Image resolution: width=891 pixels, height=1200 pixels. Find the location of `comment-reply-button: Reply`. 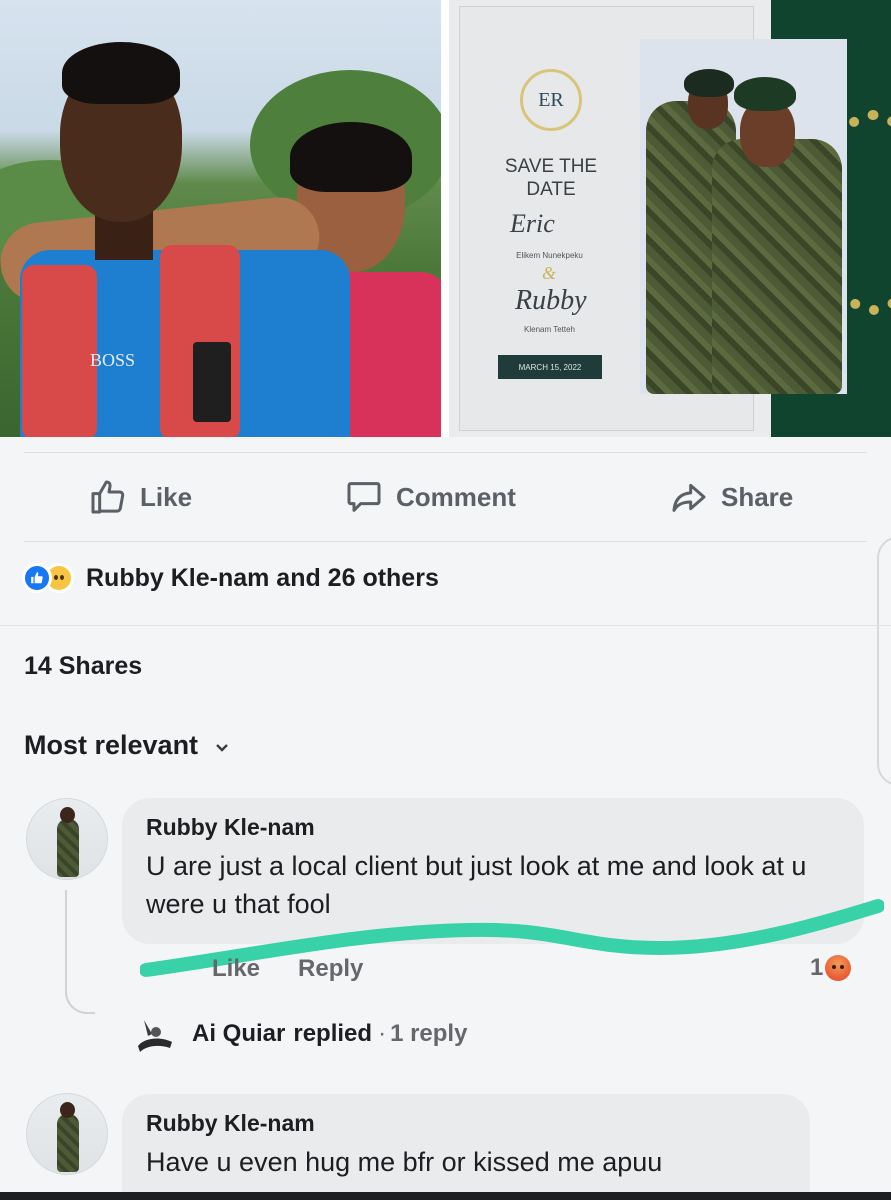

comment-reply-button: Reply is located at coordinates (330, 969).